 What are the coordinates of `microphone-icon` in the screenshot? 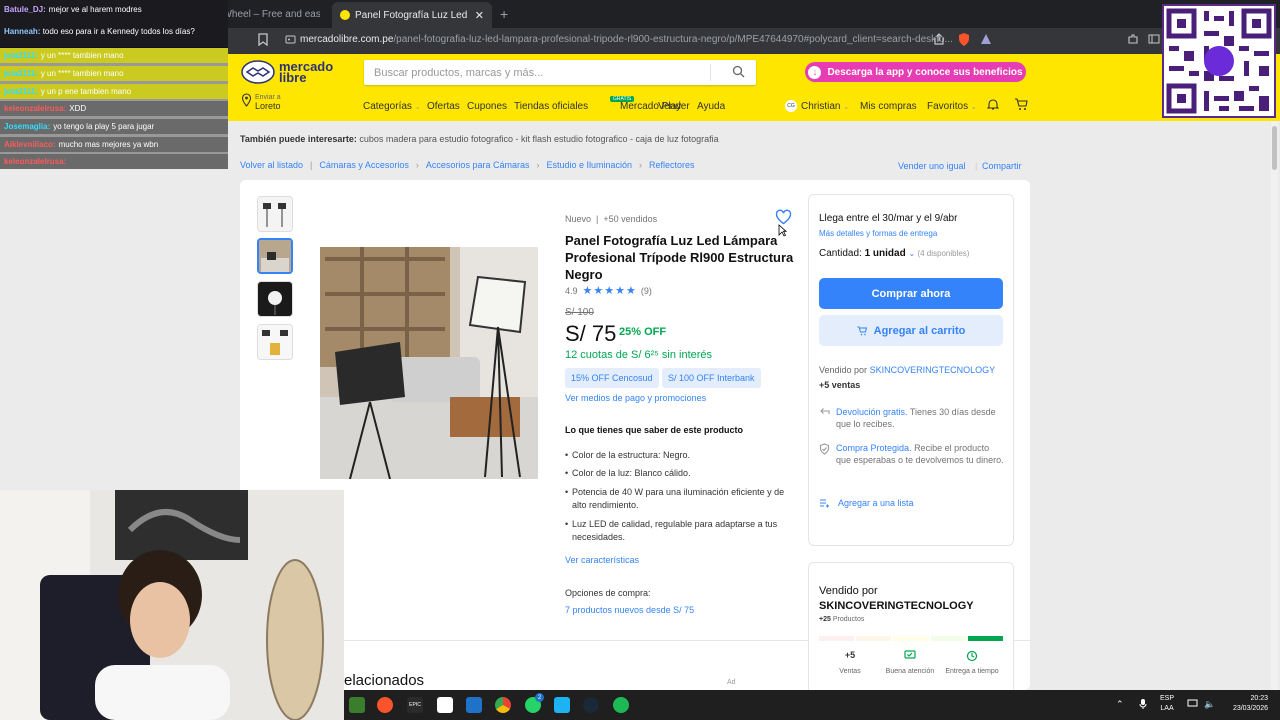 It's located at (1143, 704).